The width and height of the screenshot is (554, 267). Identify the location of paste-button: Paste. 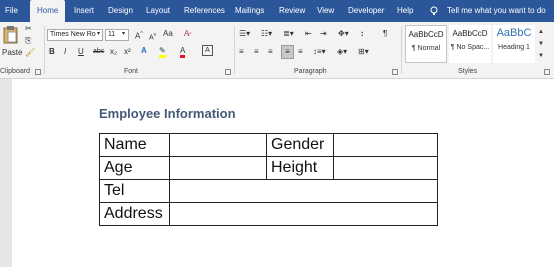
(12, 44).